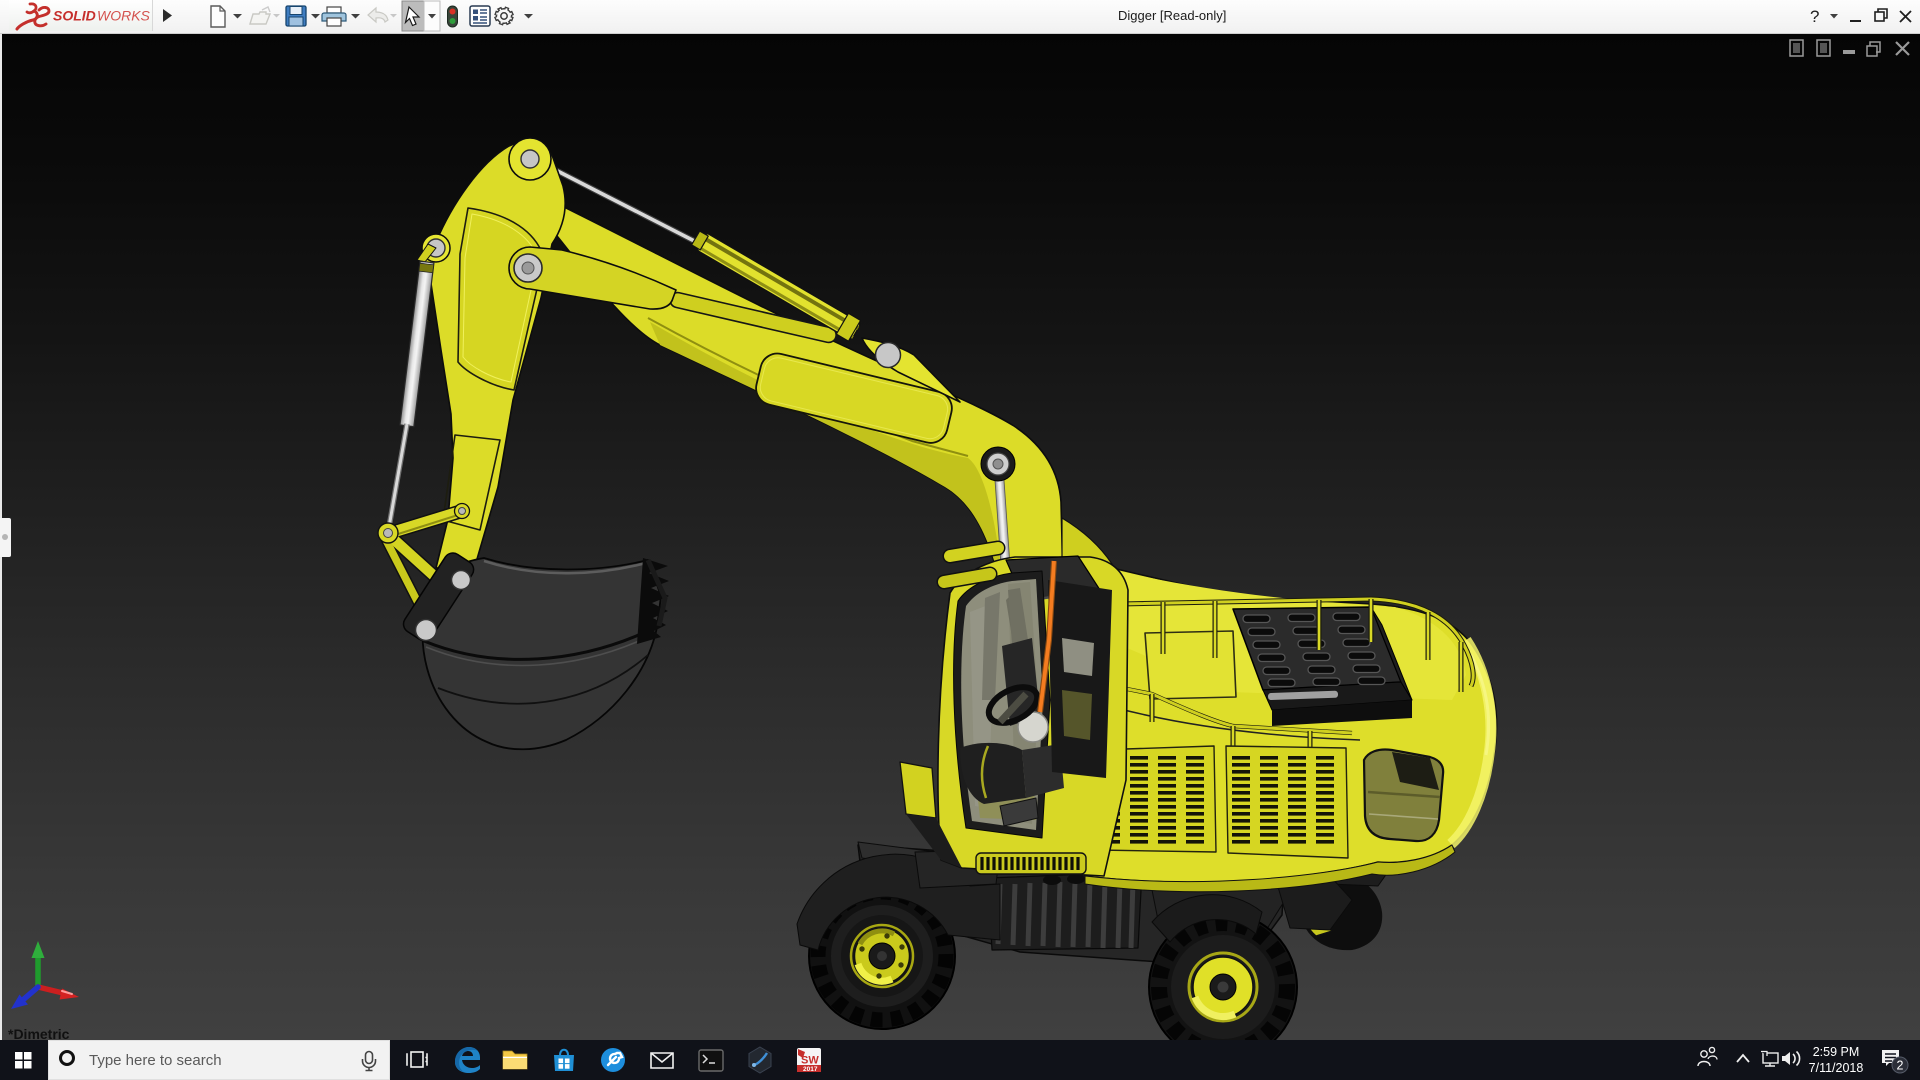 The height and width of the screenshot is (1080, 1920). Describe the element at coordinates (810, 1061) in the screenshot. I see `svg-text: SW` at that location.